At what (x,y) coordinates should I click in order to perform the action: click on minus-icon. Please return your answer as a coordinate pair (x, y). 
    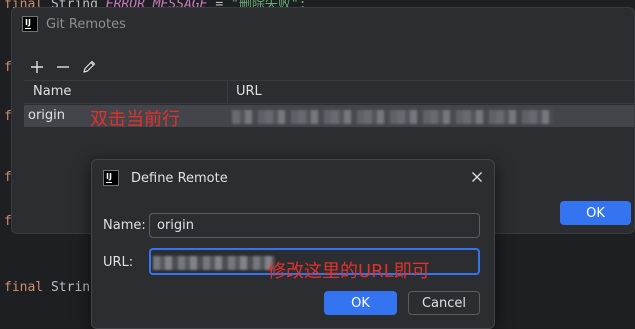
    Looking at the image, I should click on (63, 67).